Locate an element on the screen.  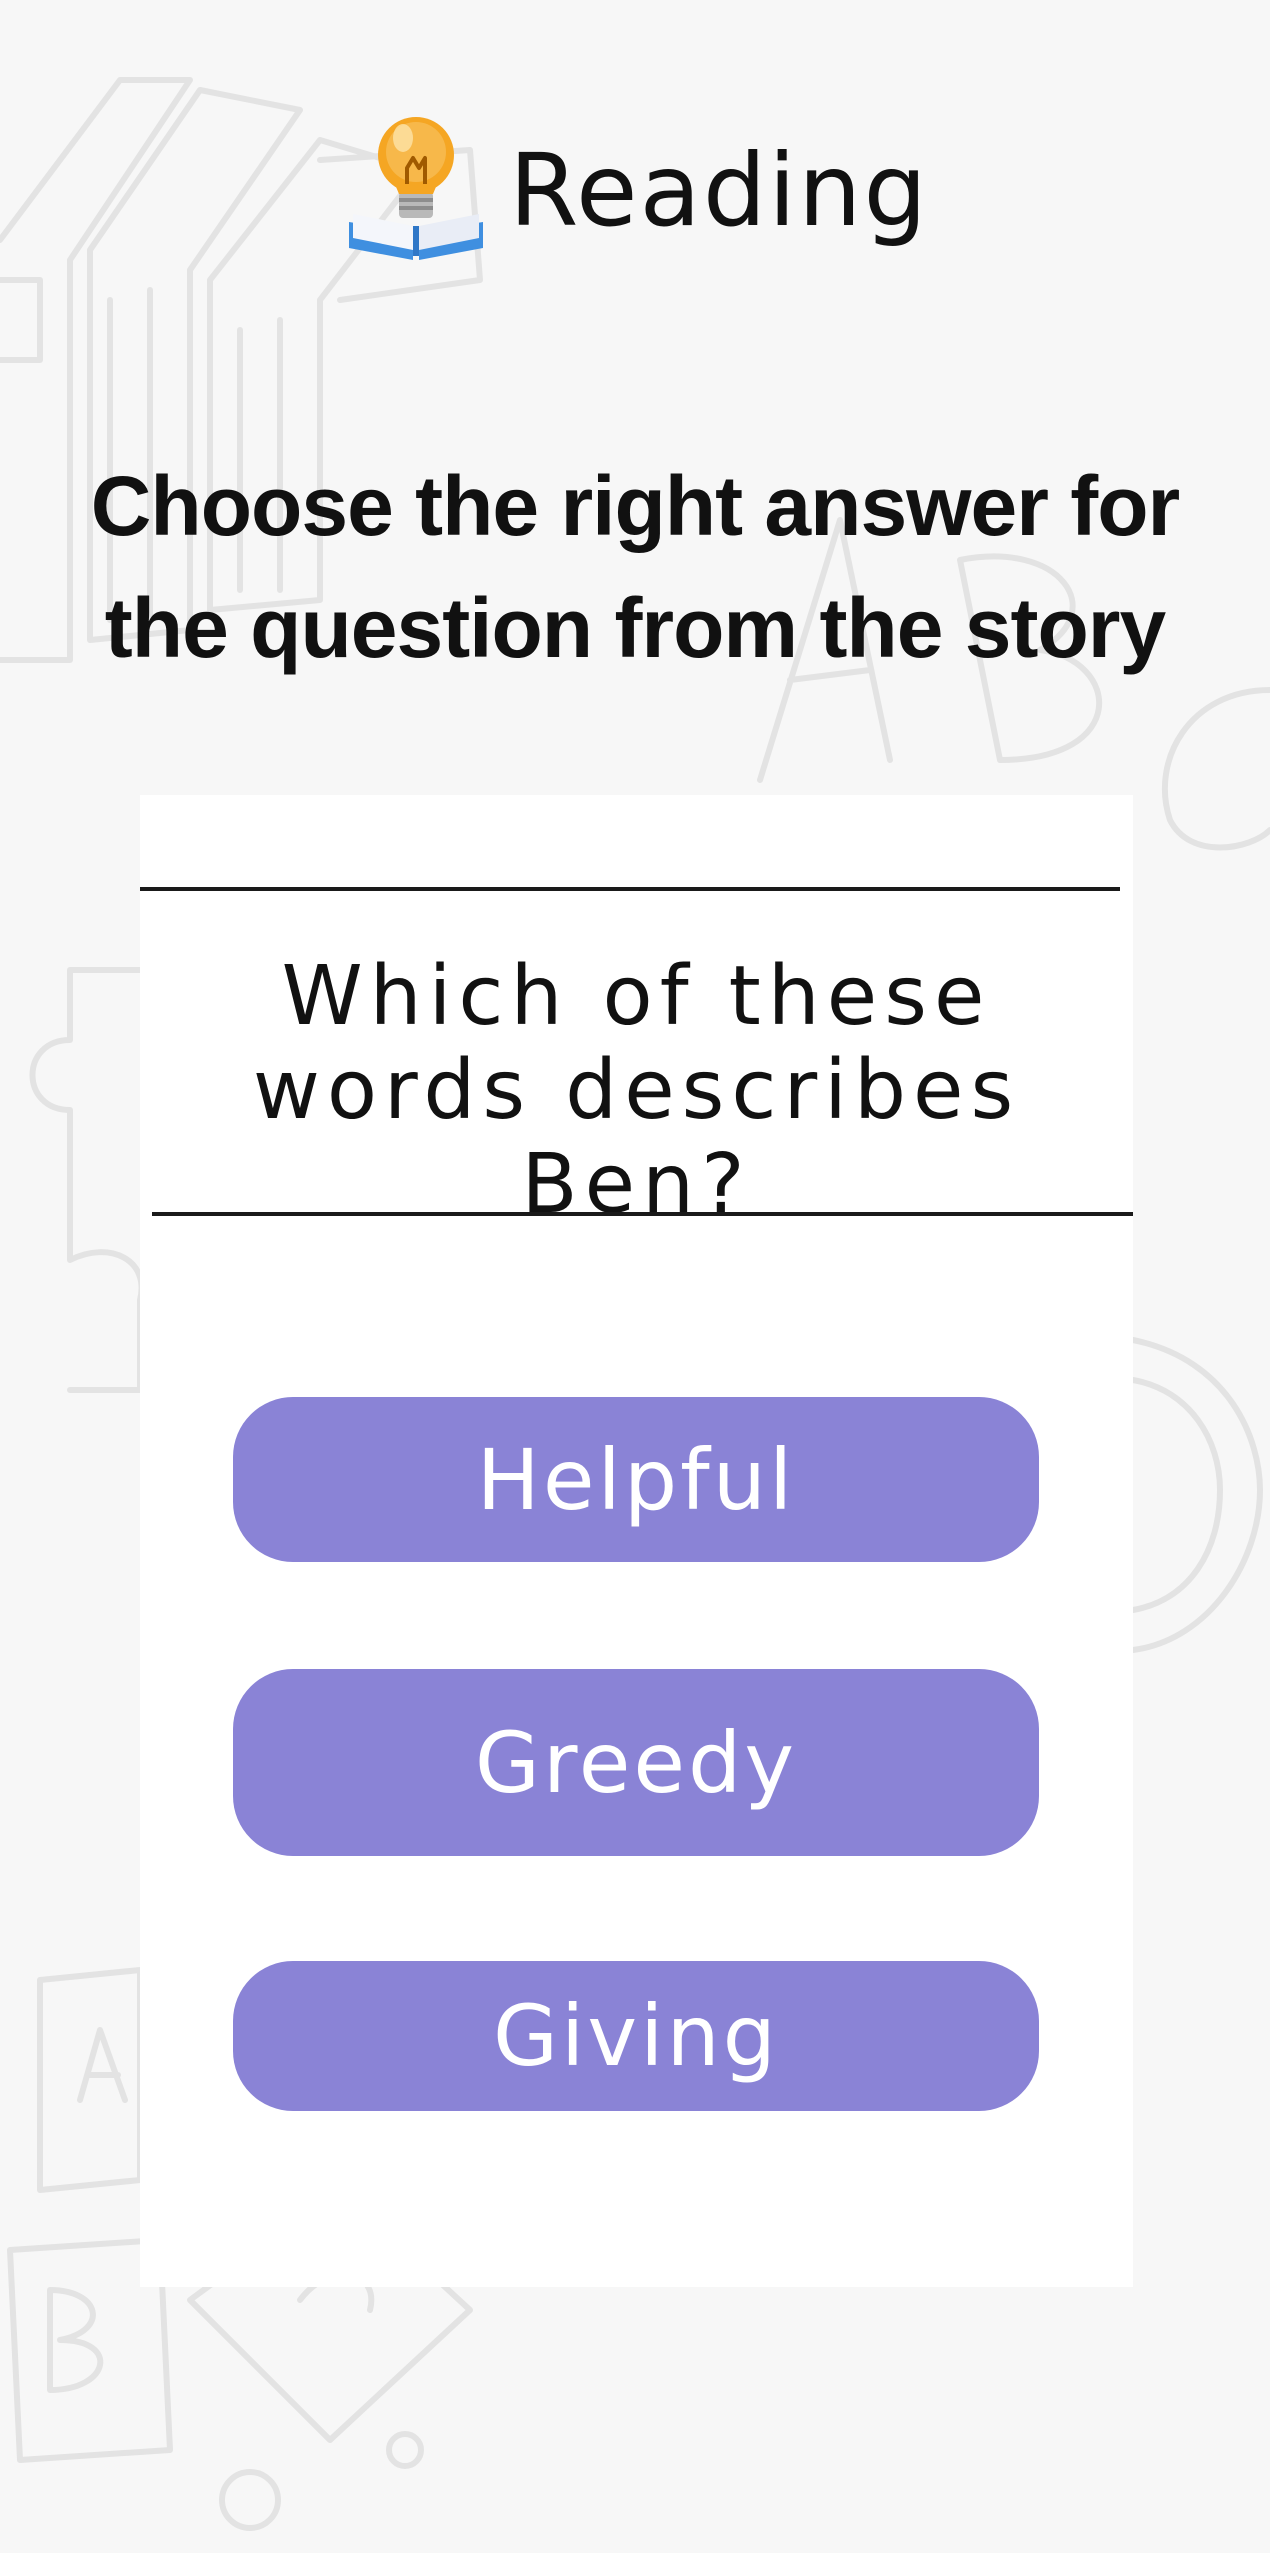
page-title: Reading is located at coordinates (719, 190).